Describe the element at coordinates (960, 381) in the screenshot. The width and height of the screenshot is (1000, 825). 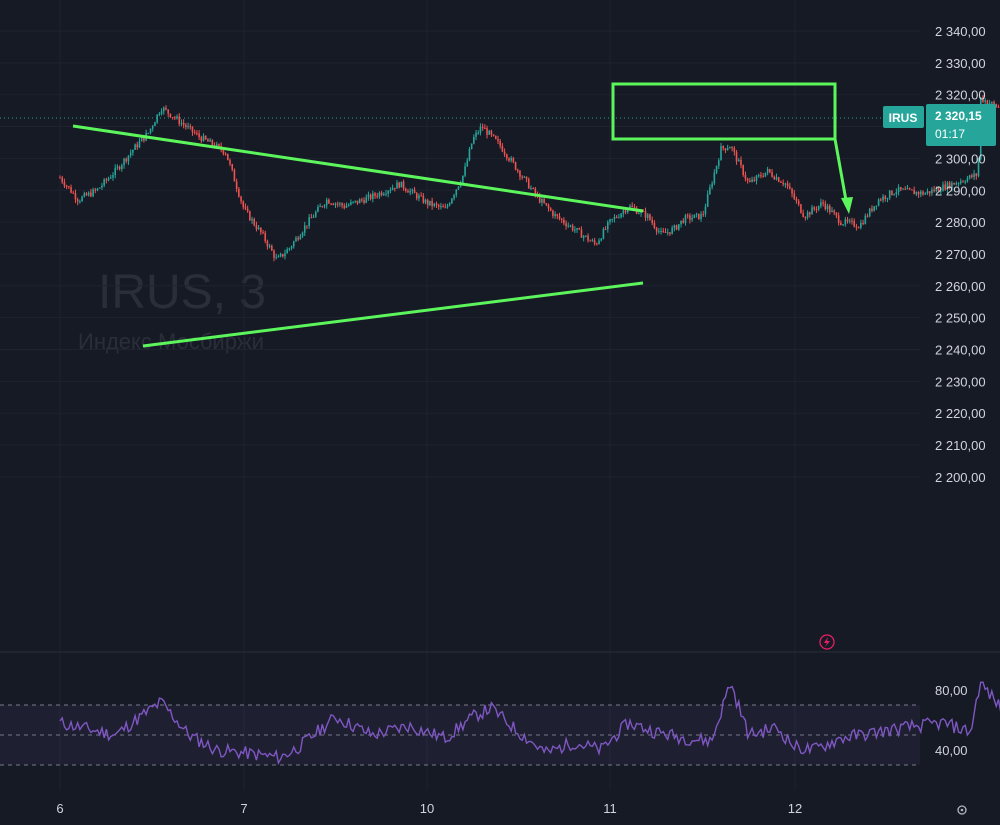
I see `price-tick-label: 2 230,00` at that location.